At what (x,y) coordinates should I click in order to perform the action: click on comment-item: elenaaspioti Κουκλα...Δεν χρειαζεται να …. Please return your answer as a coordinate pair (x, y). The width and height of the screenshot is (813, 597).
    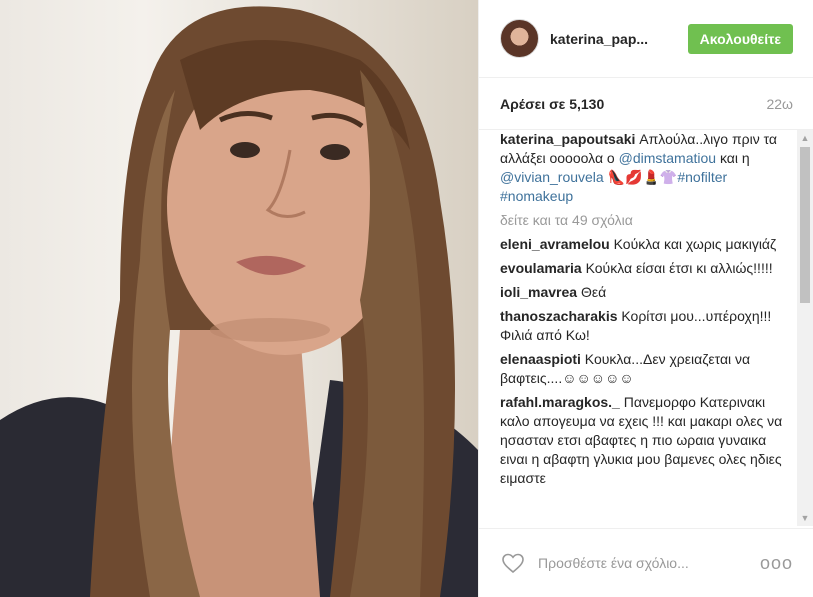
    Looking at the image, I should click on (648, 369).